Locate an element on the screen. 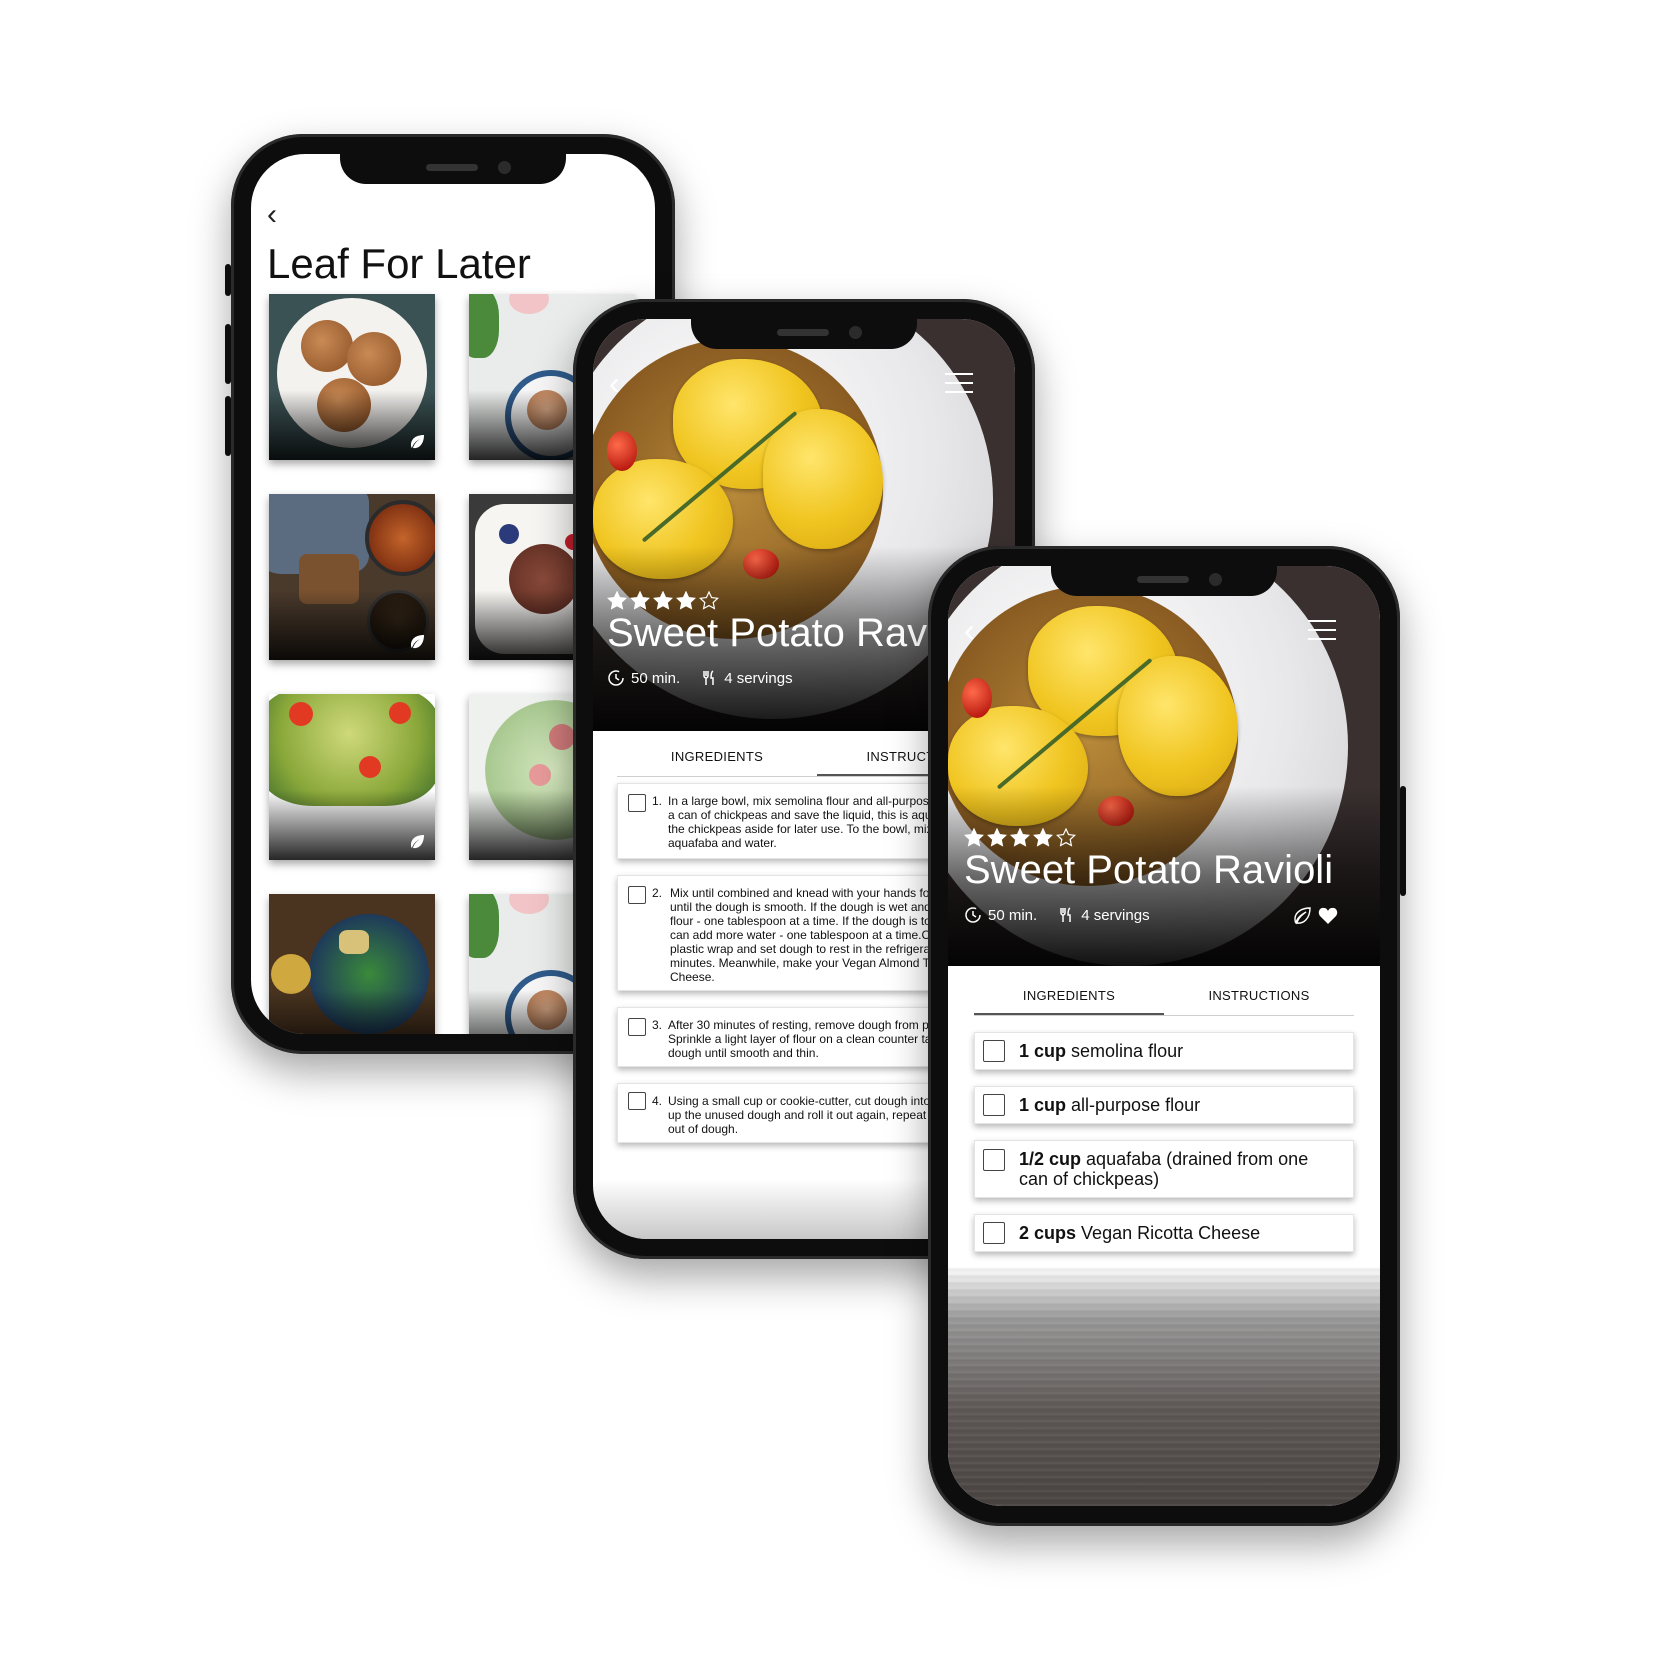  ingredient-name-continued: can of chickpeas) is located at coordinates (1089, 1179).